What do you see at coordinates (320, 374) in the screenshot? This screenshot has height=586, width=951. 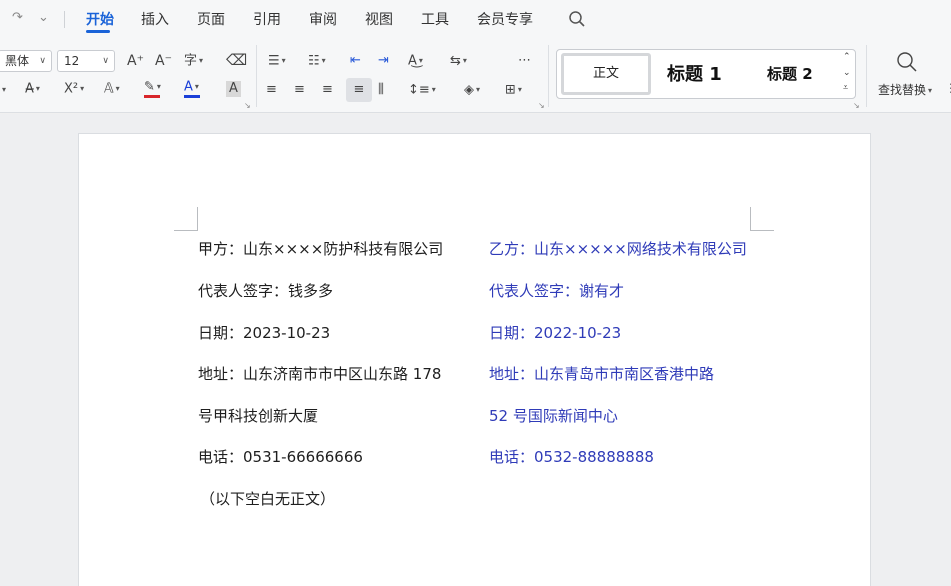 I see `party-a-address-line1: 地址：山东济南市市中区山东路 178` at bounding box center [320, 374].